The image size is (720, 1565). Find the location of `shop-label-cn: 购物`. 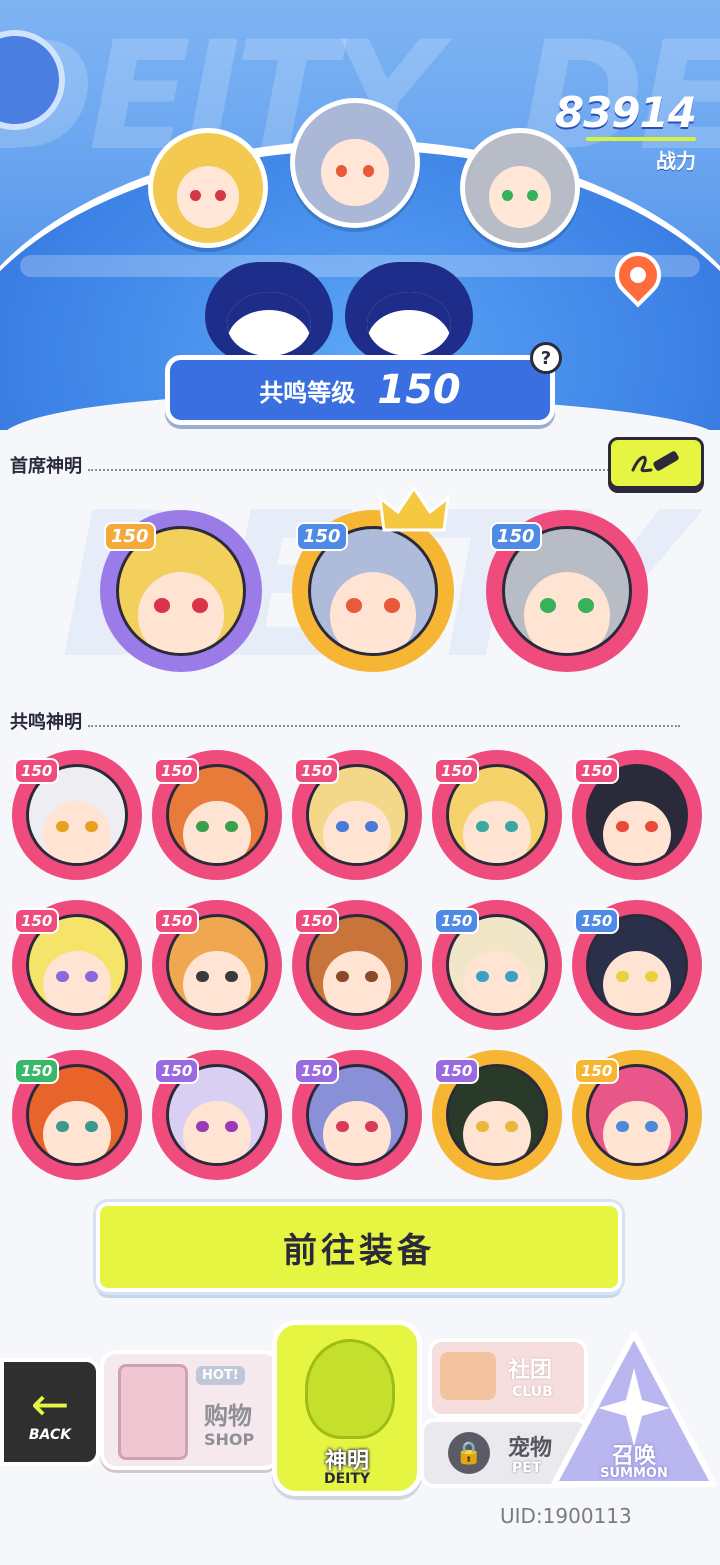

shop-label-cn: 购物 is located at coordinates (228, 1416).